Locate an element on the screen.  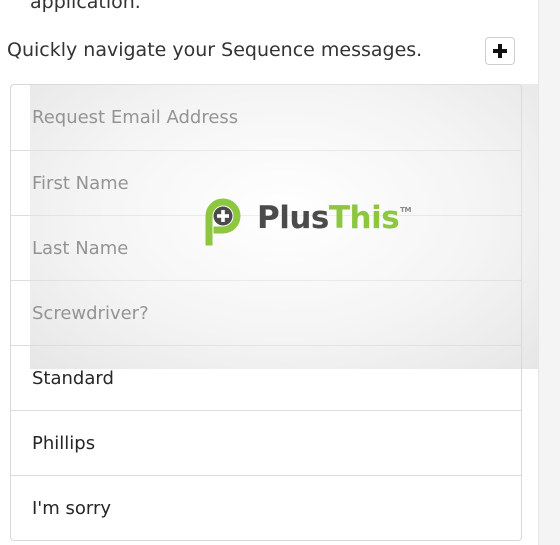
sequence-nav-header: Quickly navigate your Sequence messages. is located at coordinates (265, 52).